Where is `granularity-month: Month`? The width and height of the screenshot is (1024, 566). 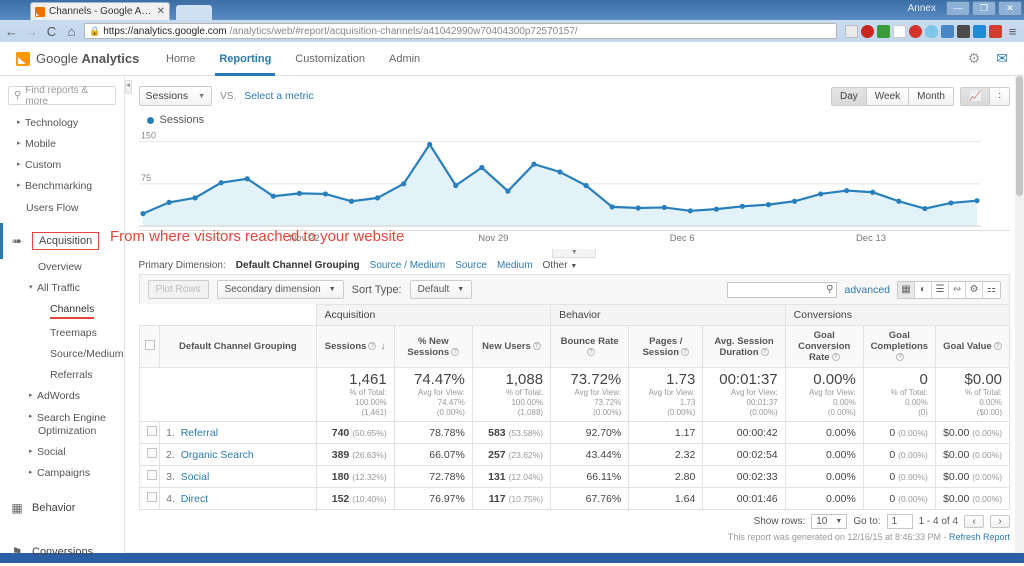
granularity-month: Month is located at coordinates (931, 96).